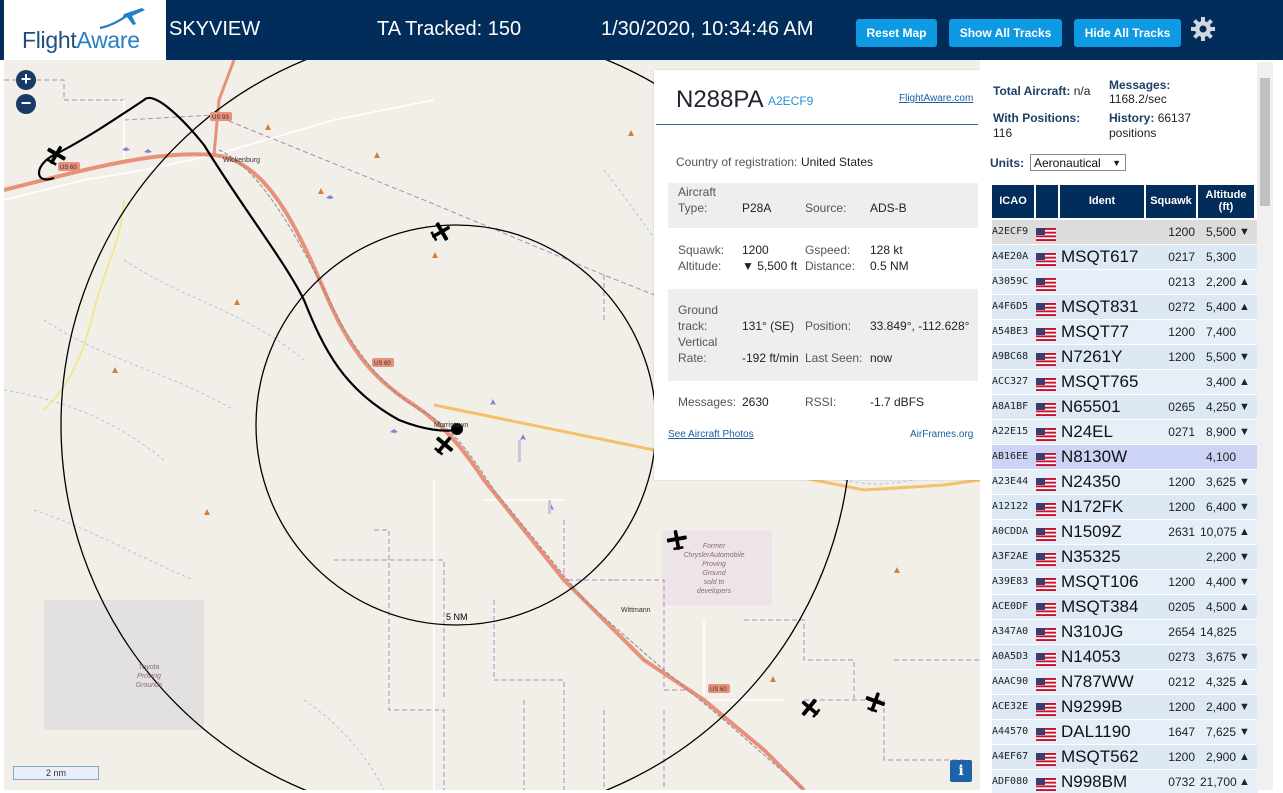  What do you see at coordinates (1102, 201) in the screenshot?
I see `col-ident-header: Ident` at bounding box center [1102, 201].